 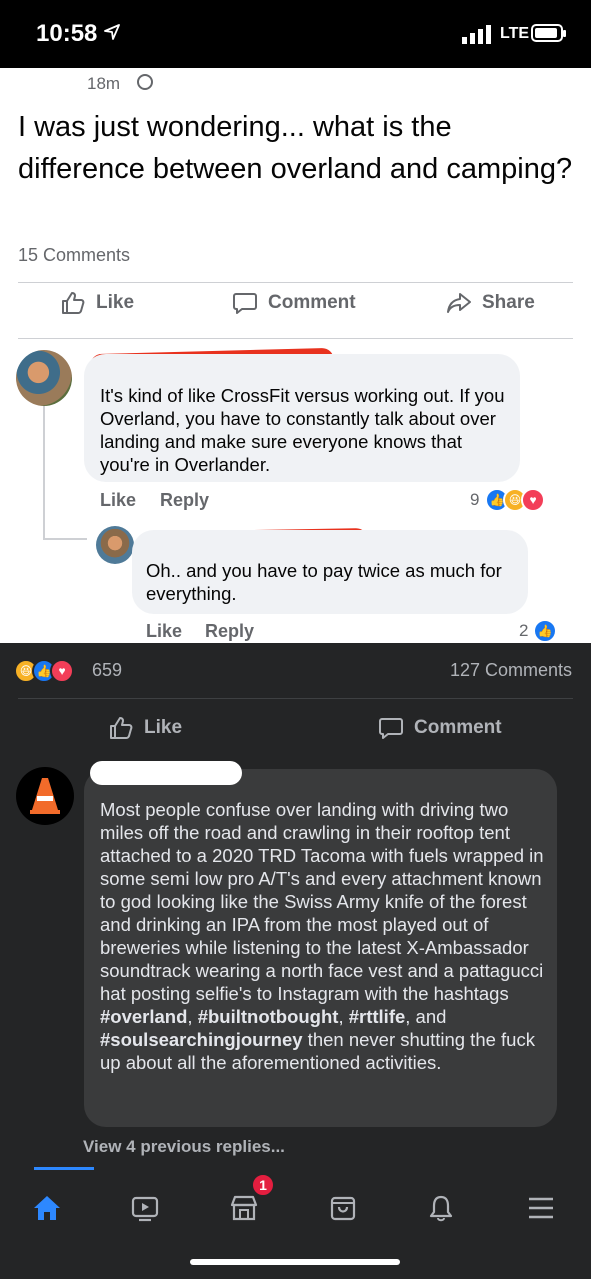 I want to click on like-reaction-icon: 👍, so click(x=545, y=631).